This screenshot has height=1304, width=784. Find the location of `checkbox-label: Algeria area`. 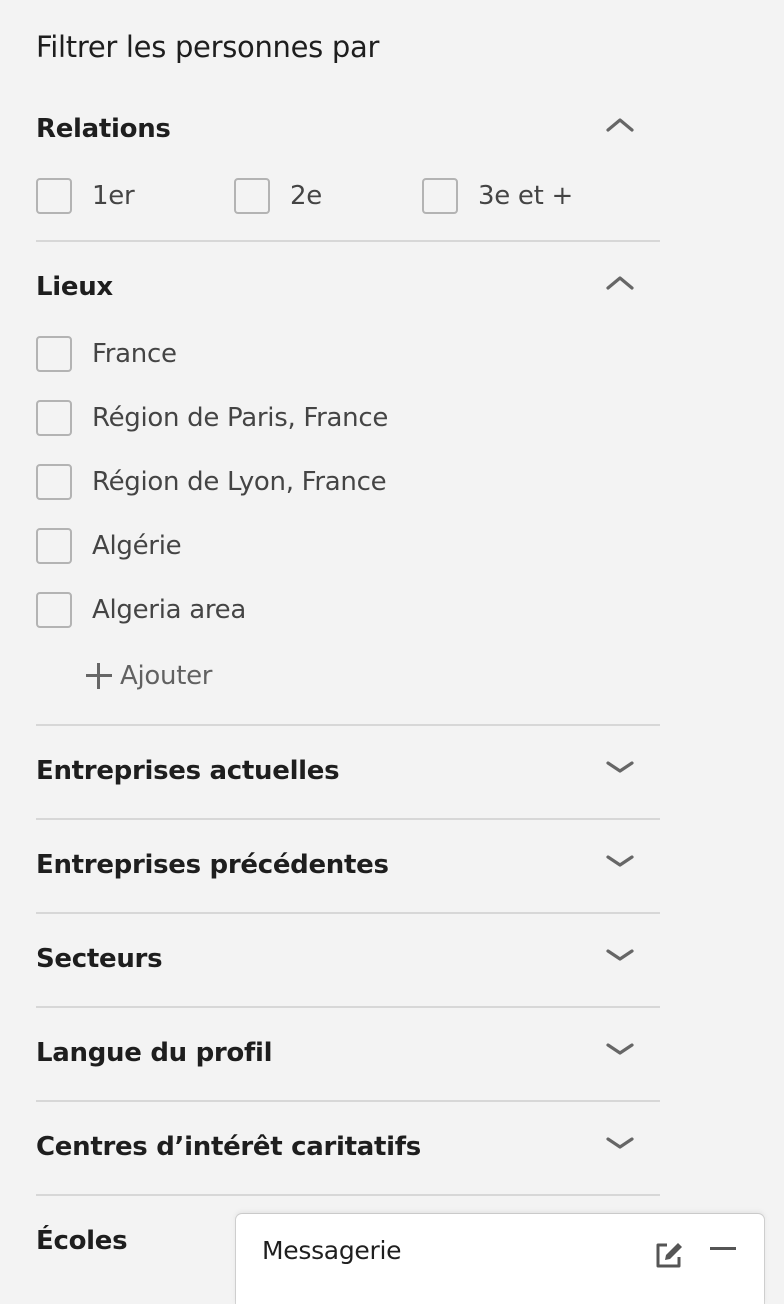

checkbox-label: Algeria area is located at coordinates (169, 610).